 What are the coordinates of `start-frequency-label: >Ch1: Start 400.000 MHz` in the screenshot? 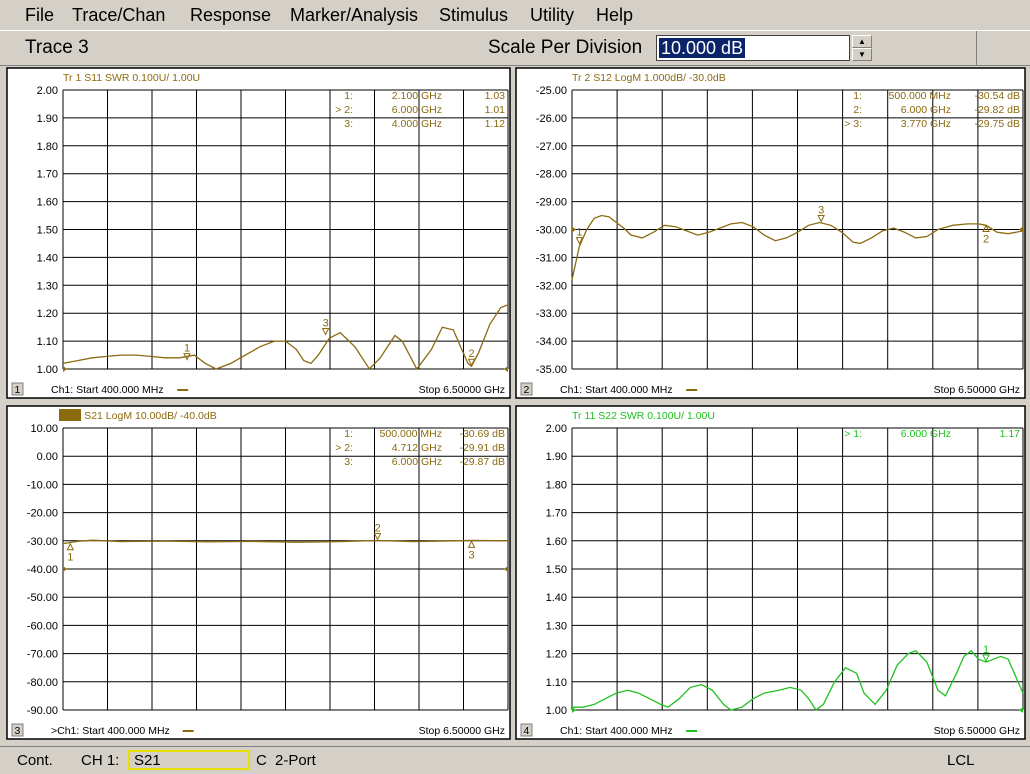 It's located at (110, 731).